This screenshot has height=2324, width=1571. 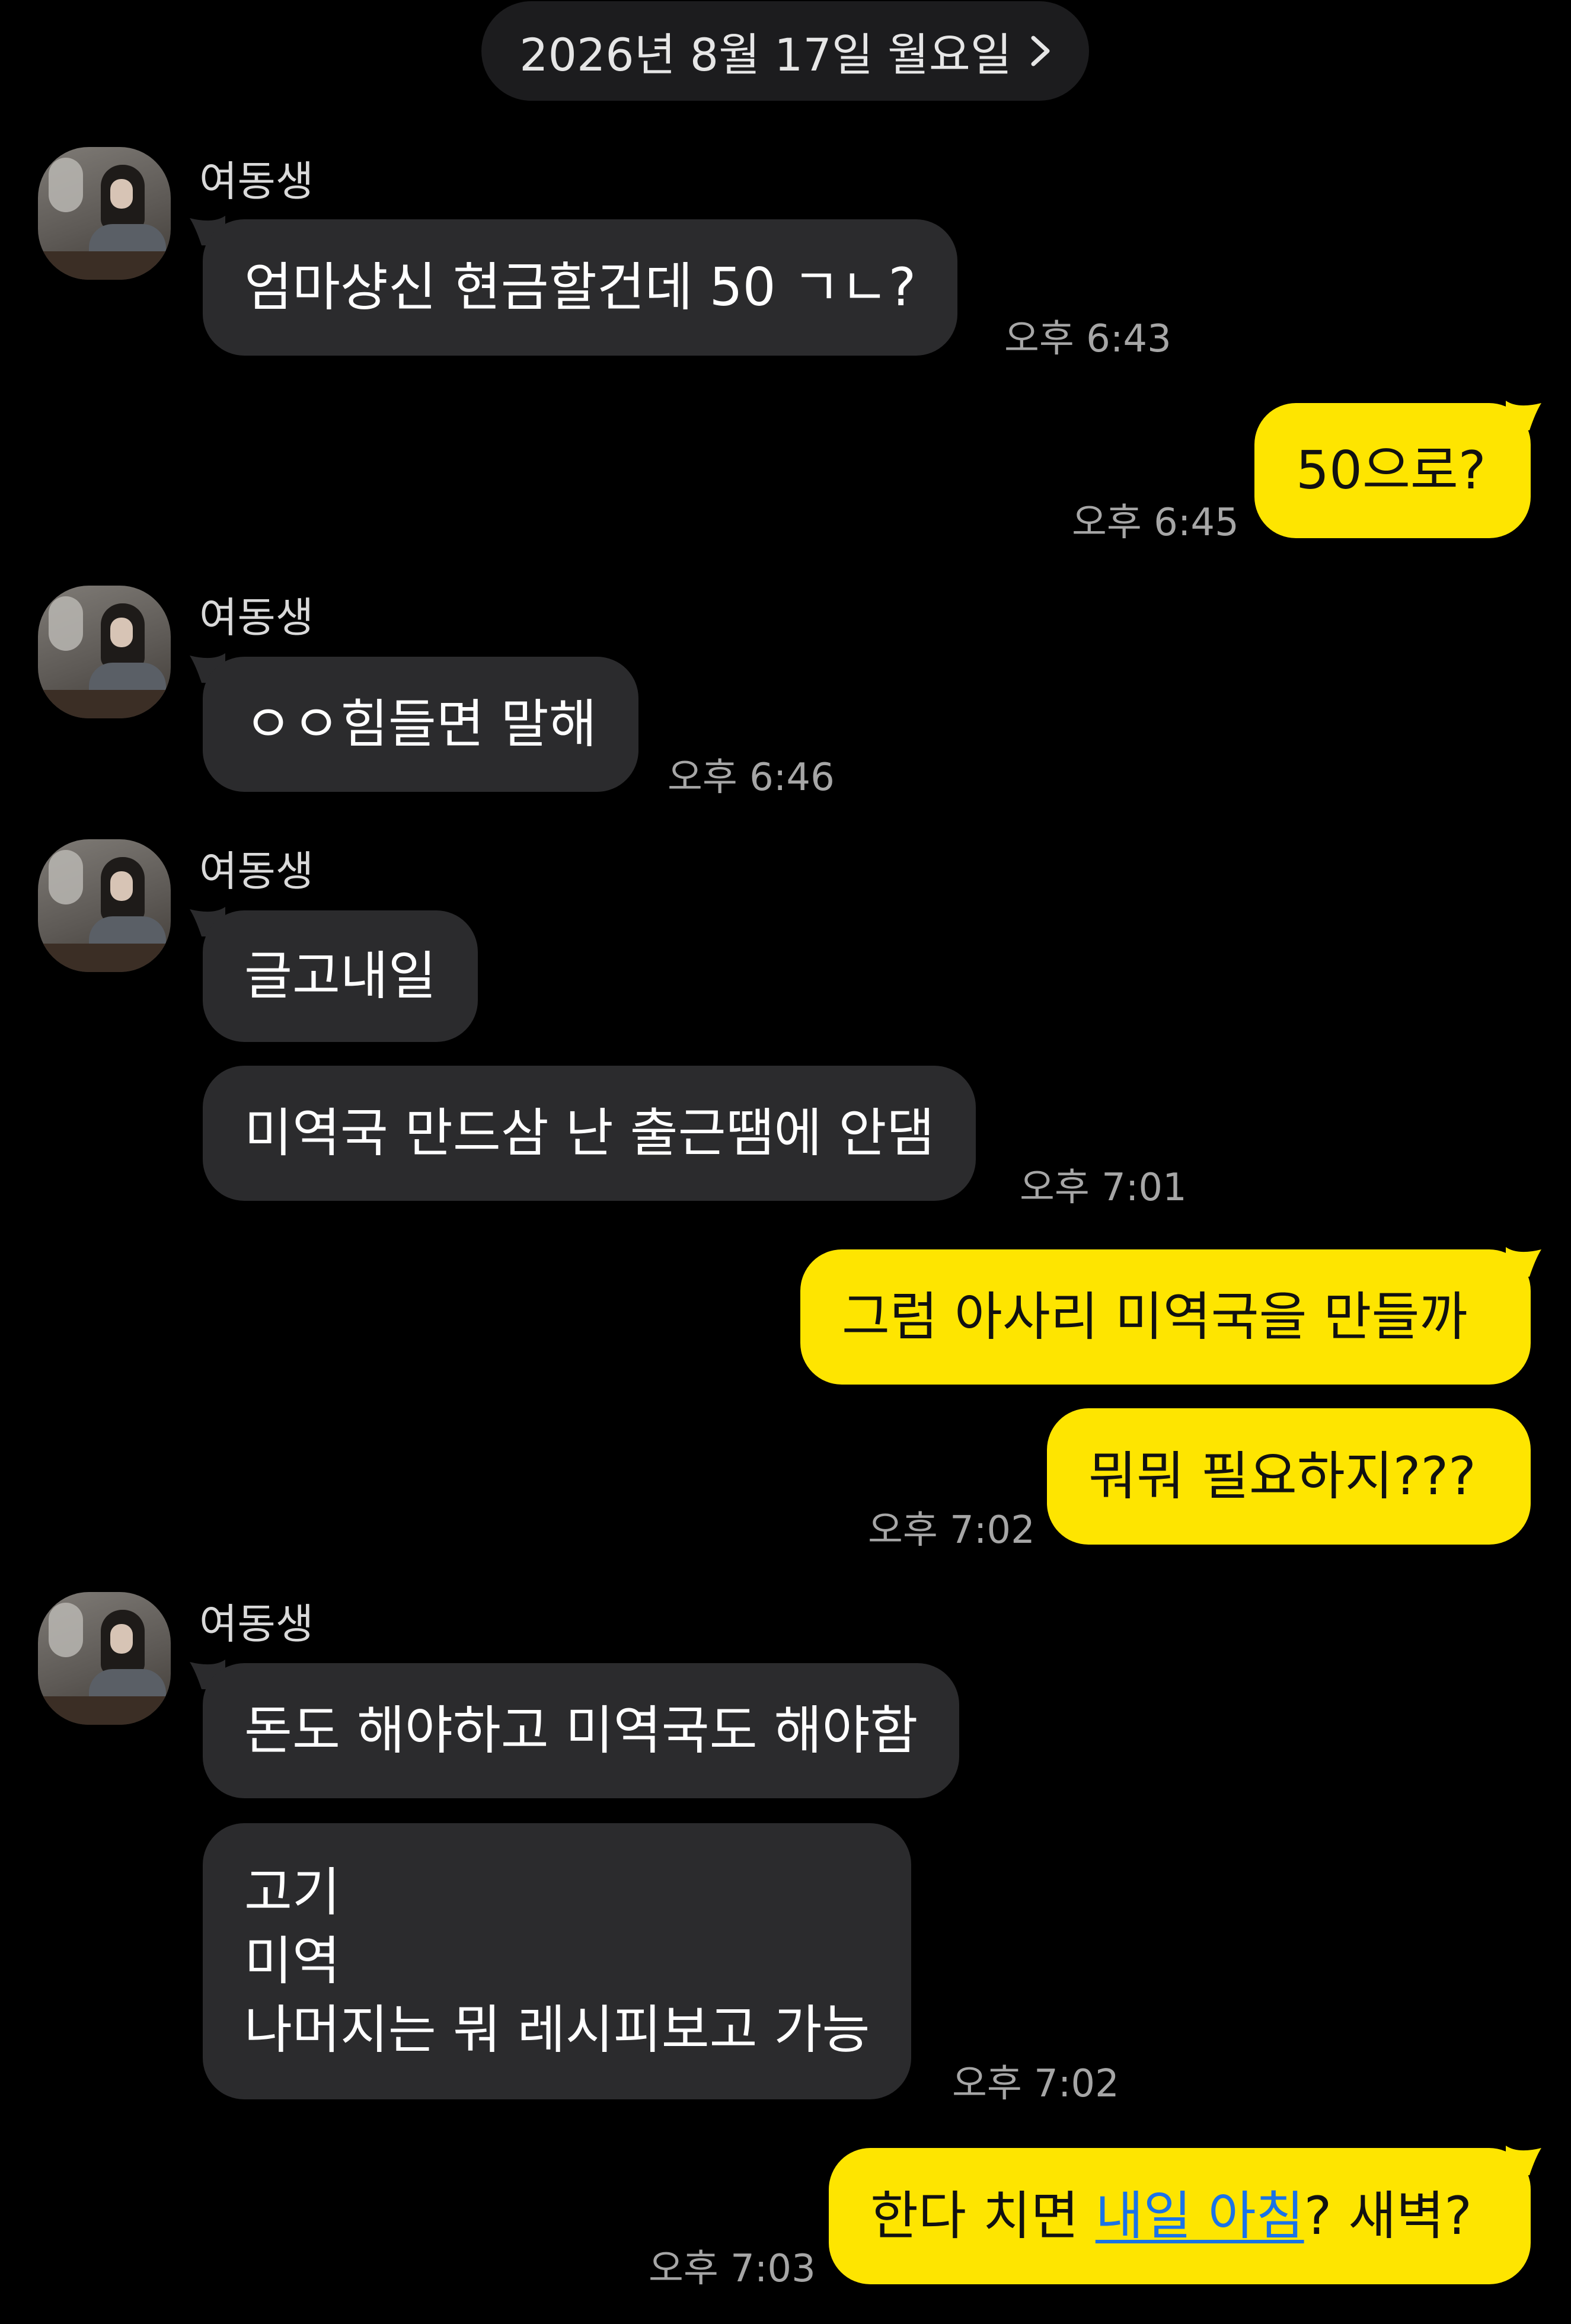 What do you see at coordinates (292, 1960) in the screenshot?
I see `message-line: 미역` at bounding box center [292, 1960].